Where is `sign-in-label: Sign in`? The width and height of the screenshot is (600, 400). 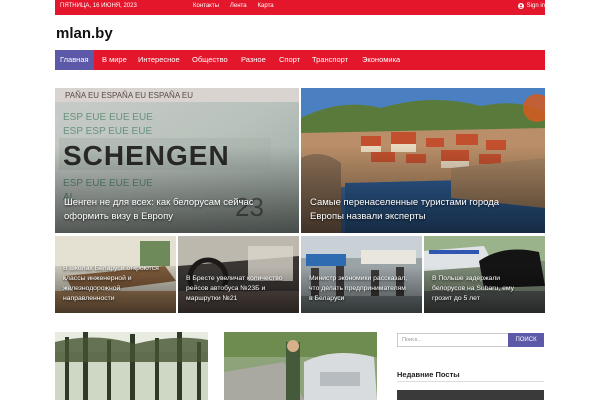
sign-in-label: Sign in is located at coordinates (535, 6).